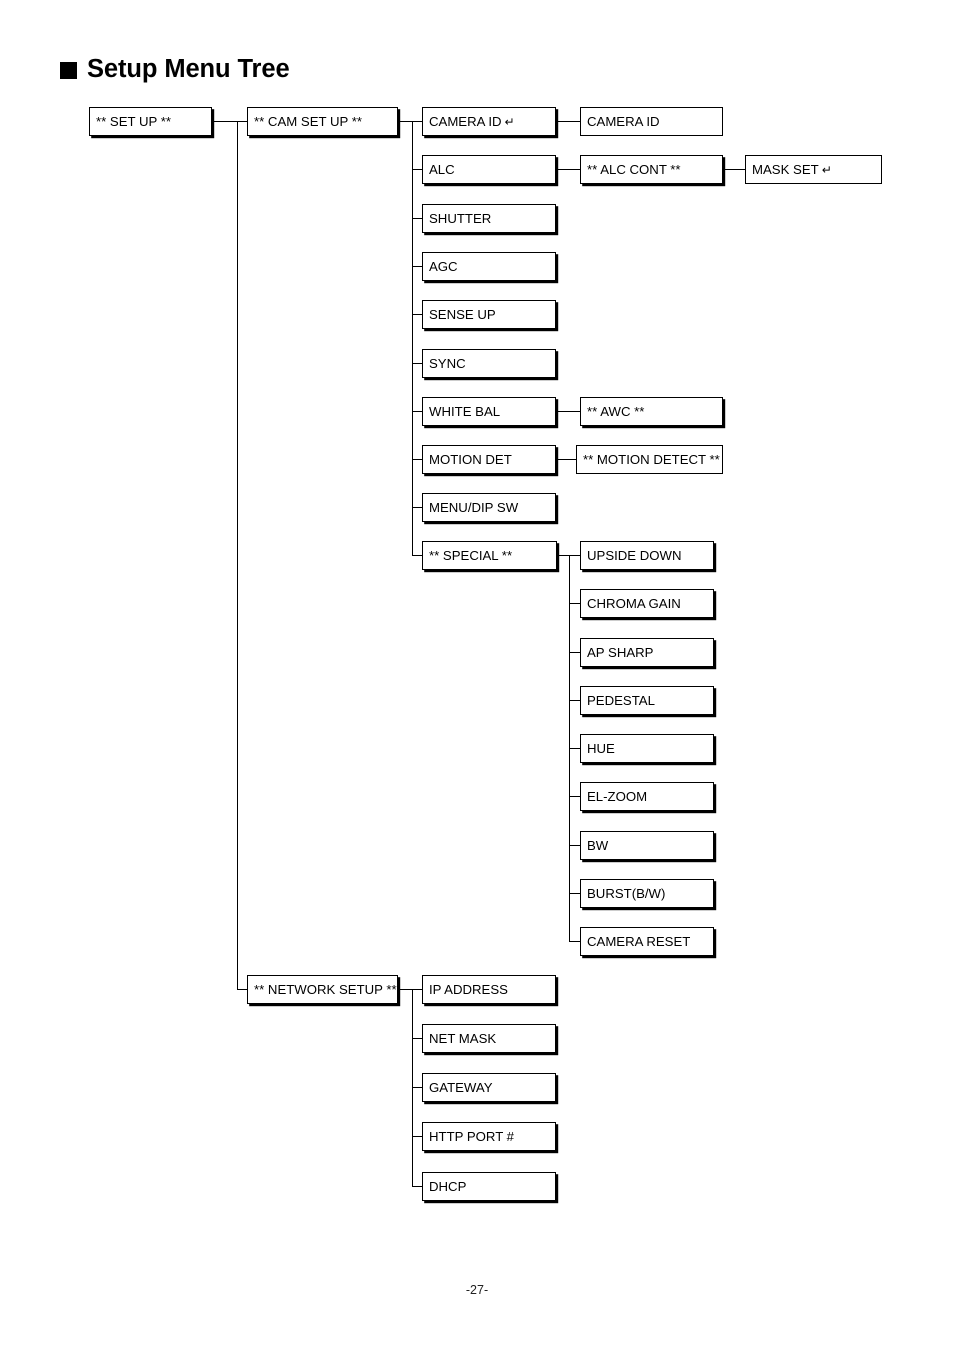  Describe the element at coordinates (634, 555) in the screenshot. I see `node-label: UPSIDE DOWN` at that location.